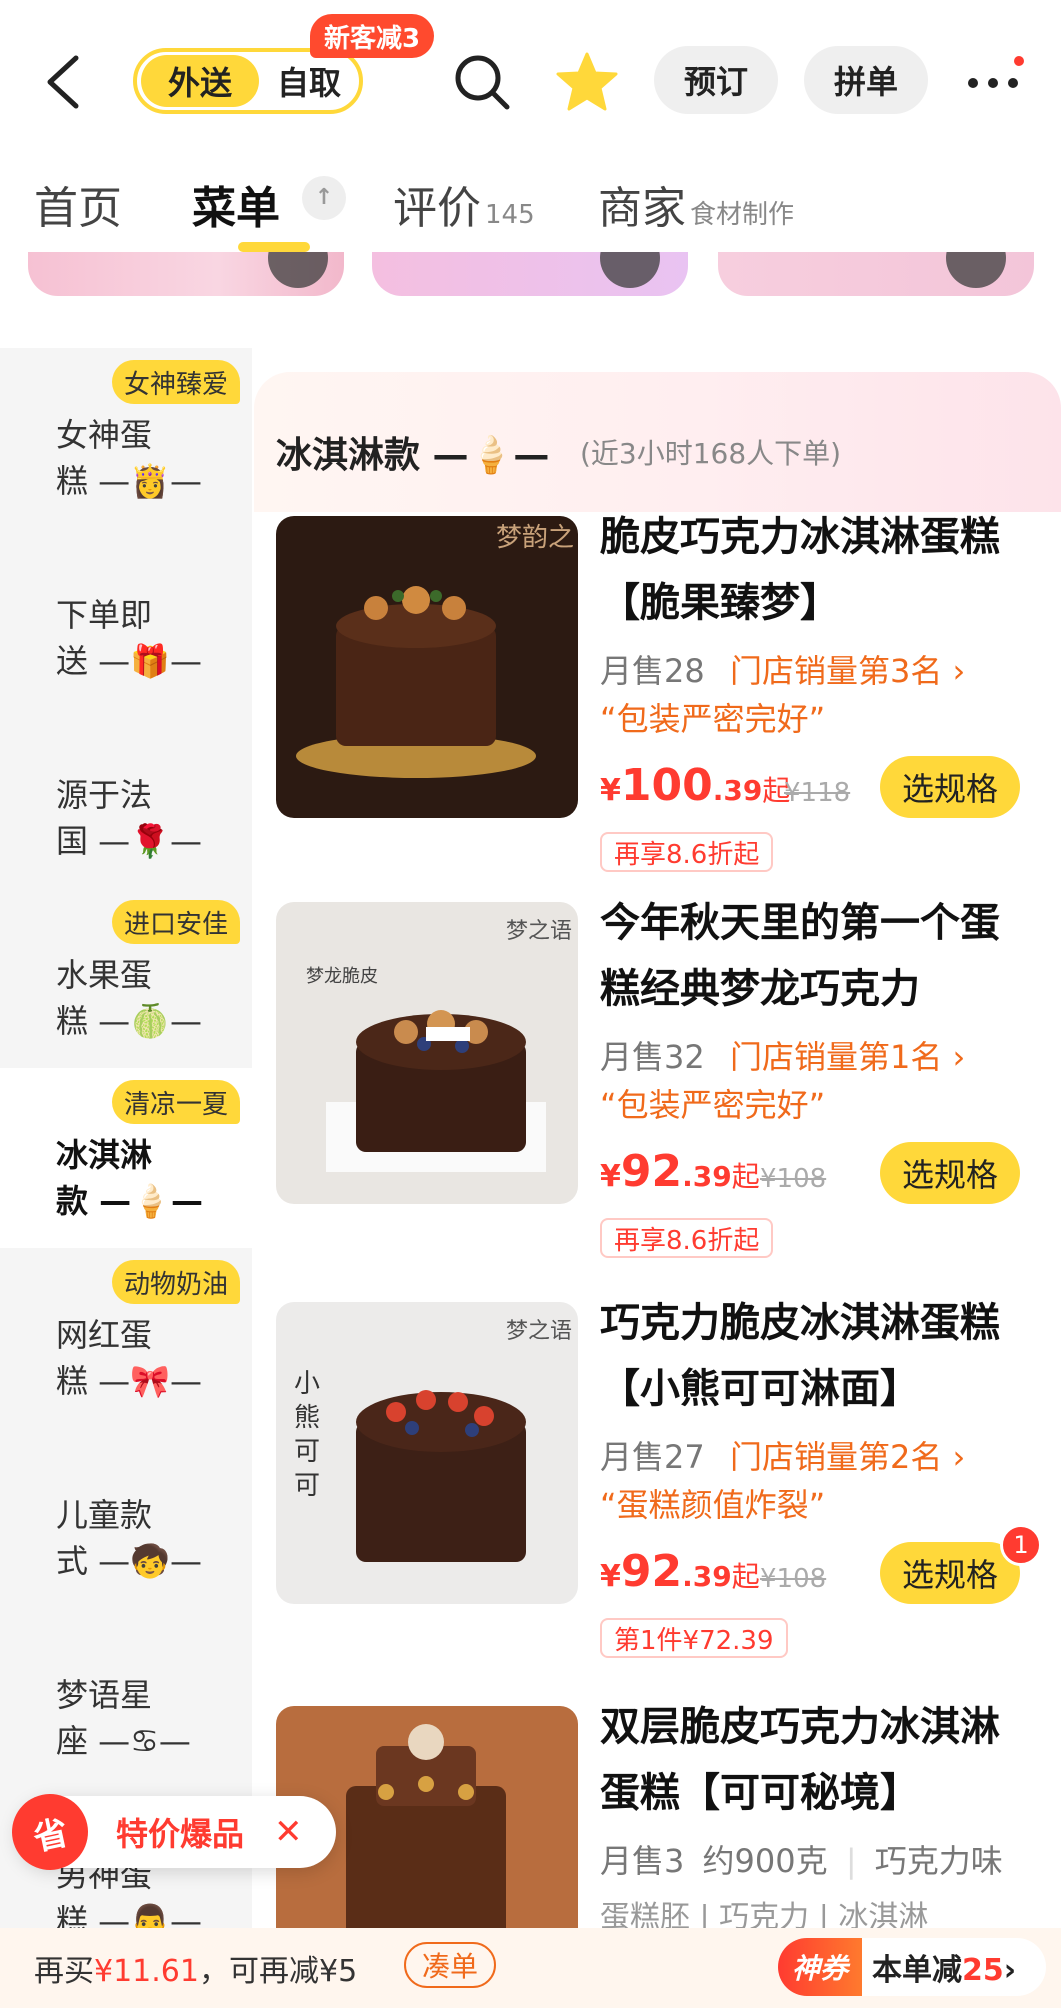 The width and height of the screenshot is (1061, 2008). What do you see at coordinates (847, 1055) in the screenshot?
I see `store-rank-link: 门店销量第1名 ›` at bounding box center [847, 1055].